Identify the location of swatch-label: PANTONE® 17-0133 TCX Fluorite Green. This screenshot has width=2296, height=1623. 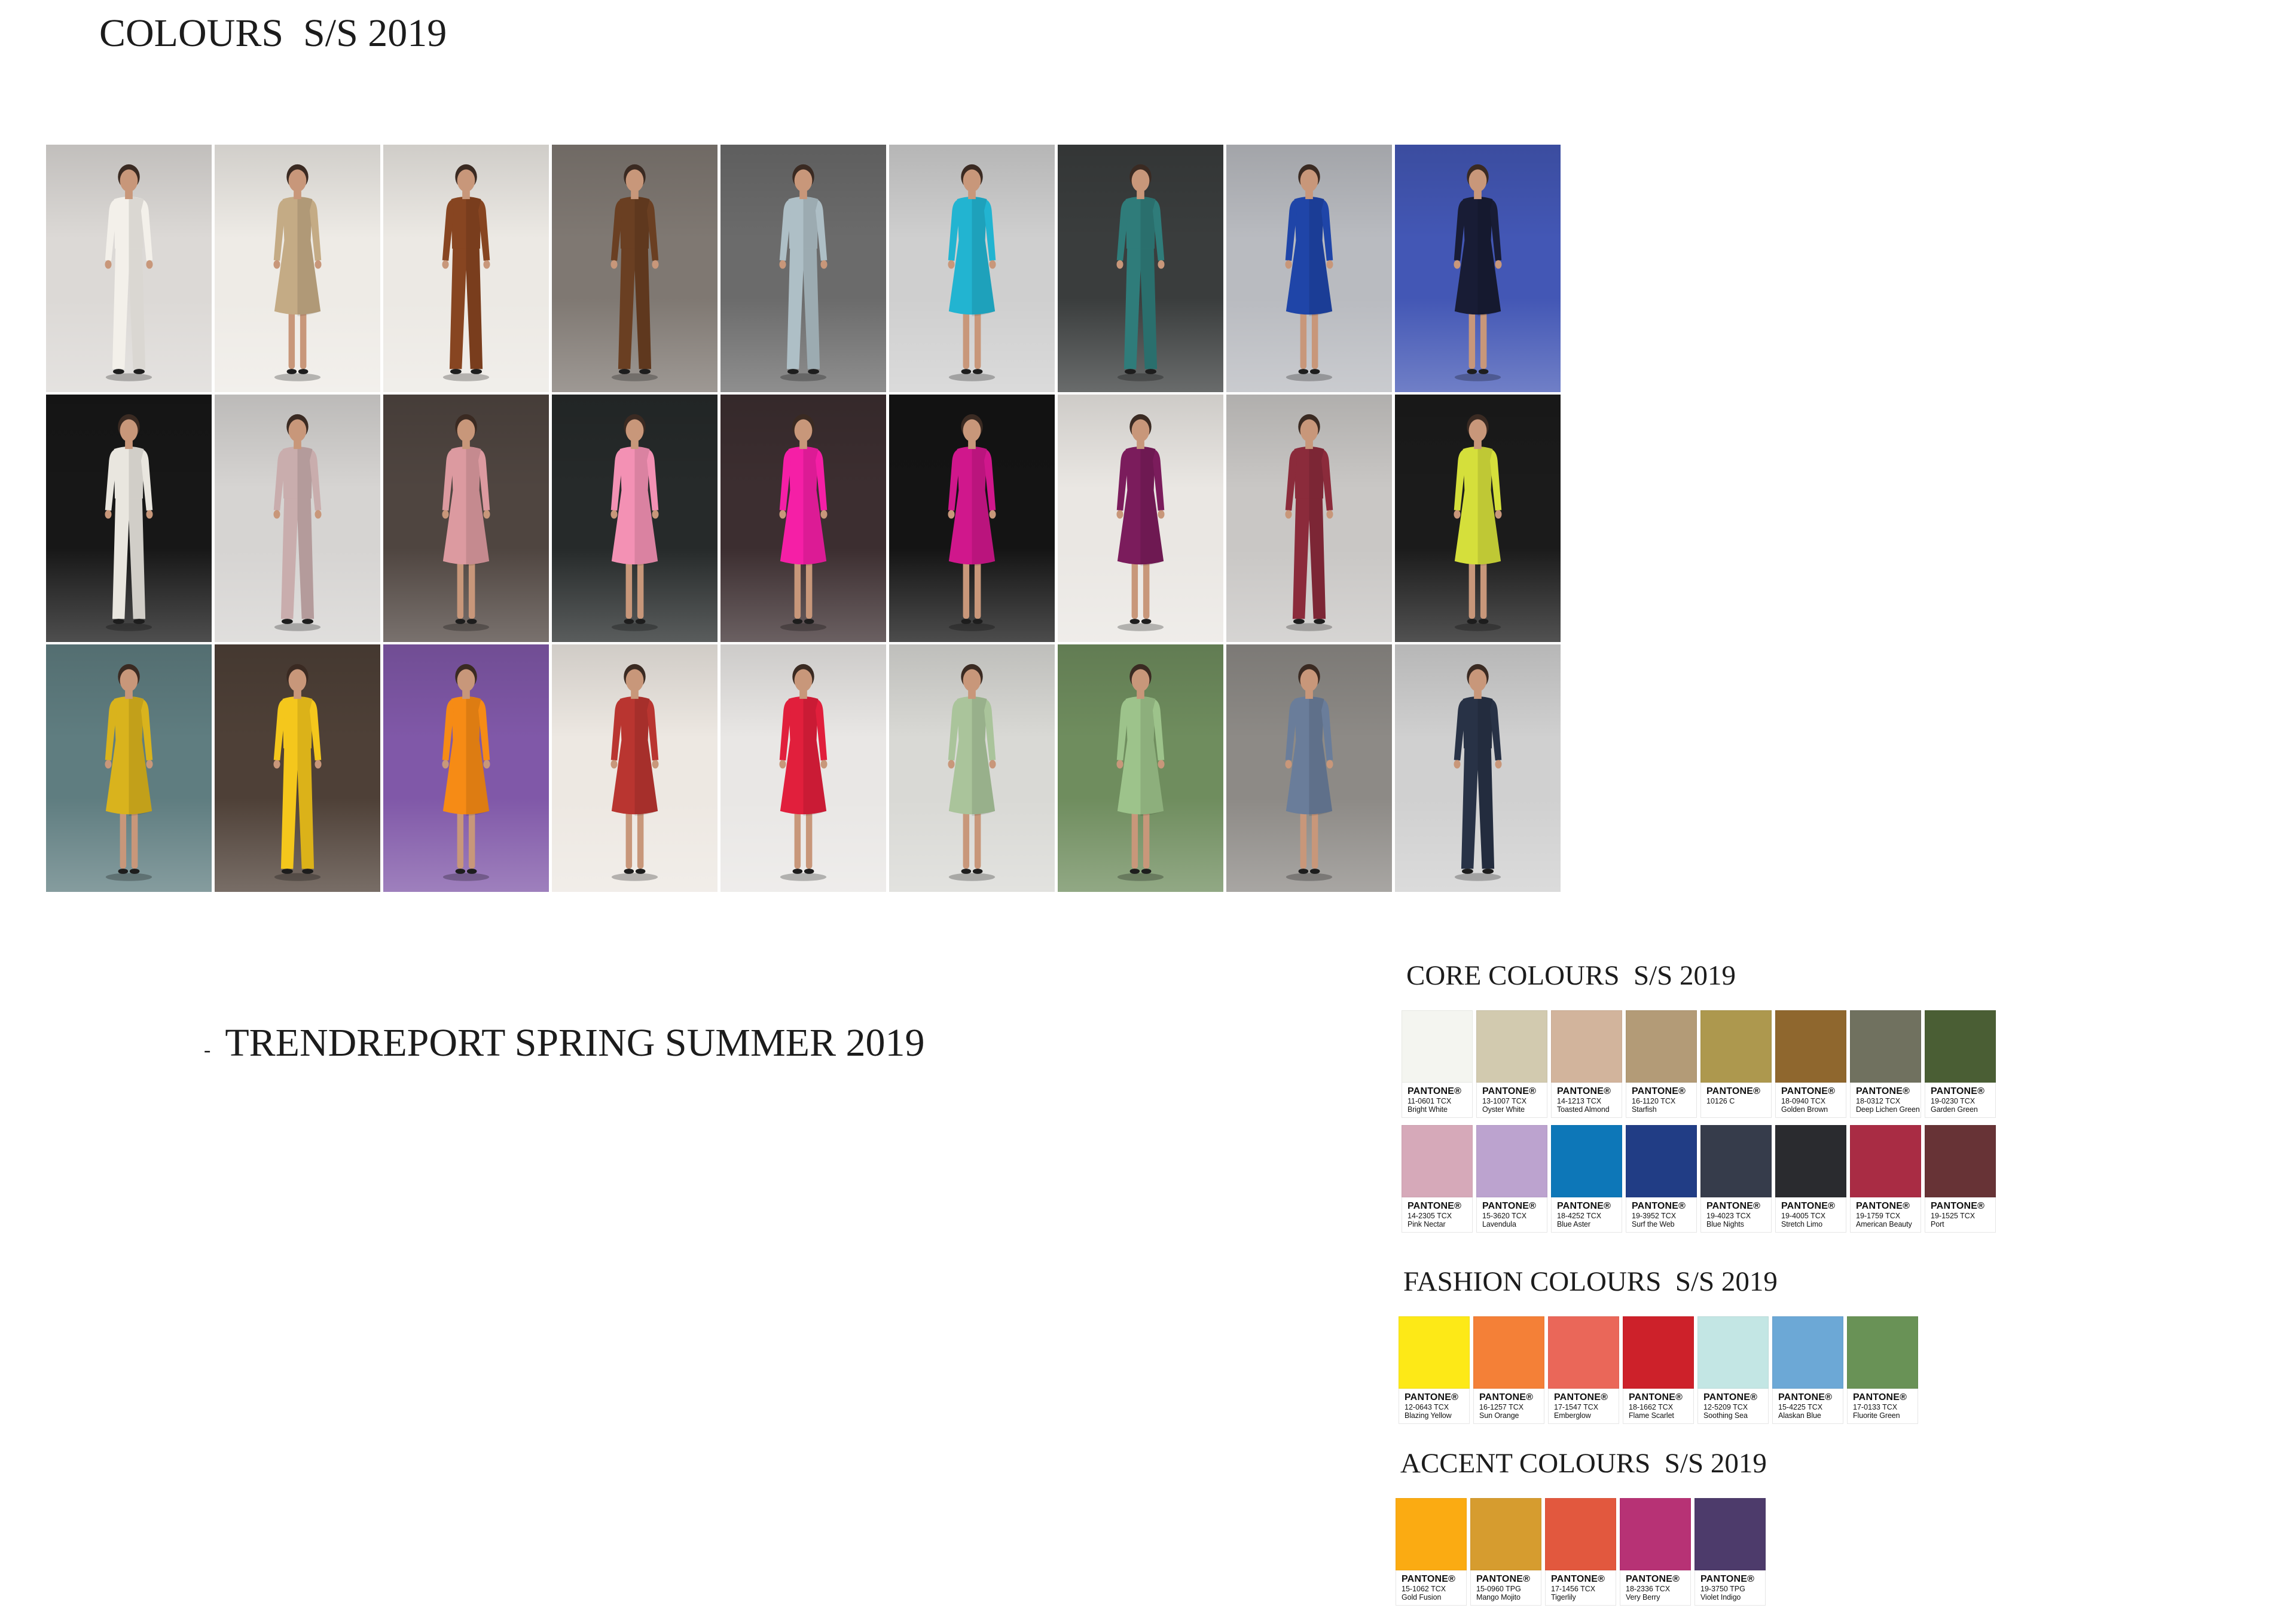
(1882, 1407).